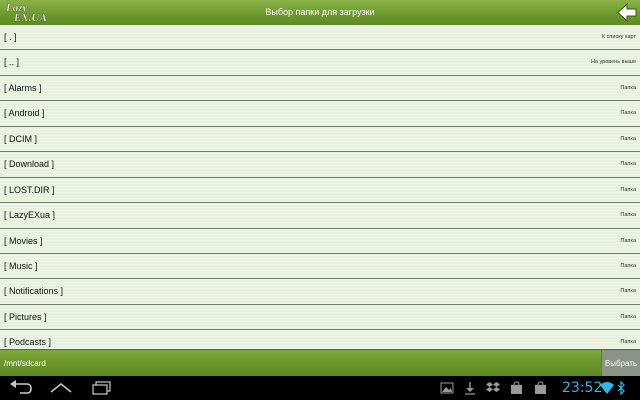 This screenshot has width=640, height=400. Describe the element at coordinates (29, 164) in the screenshot. I see `folder-name: [ Download ]` at that location.